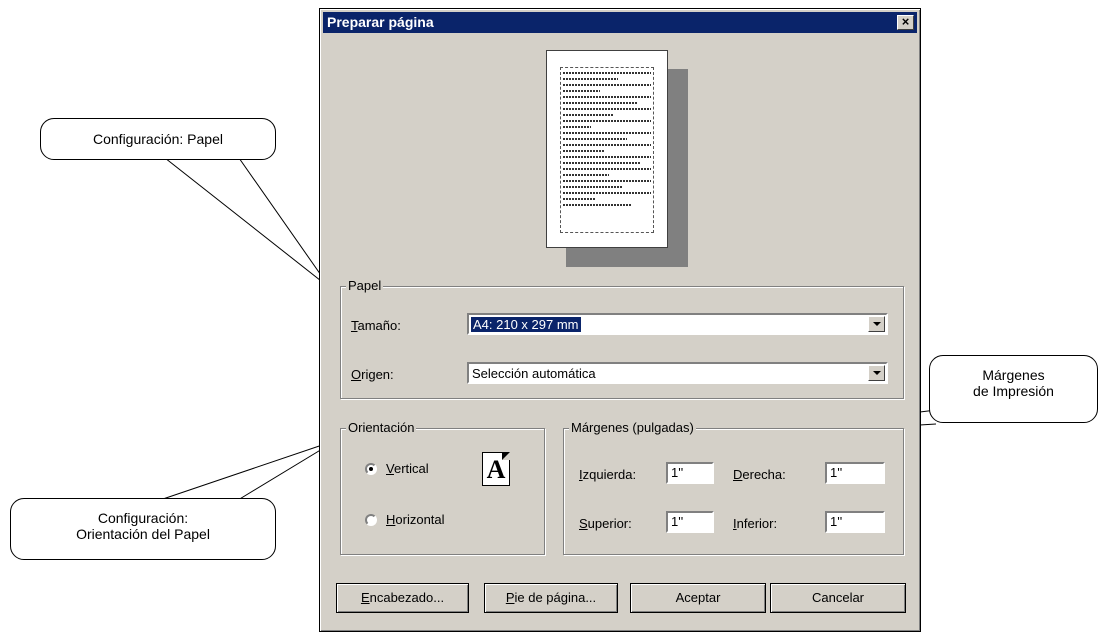 The image size is (1107, 632). Describe the element at coordinates (496, 469) in the screenshot. I see `portrait-orientation-icon: A` at that location.